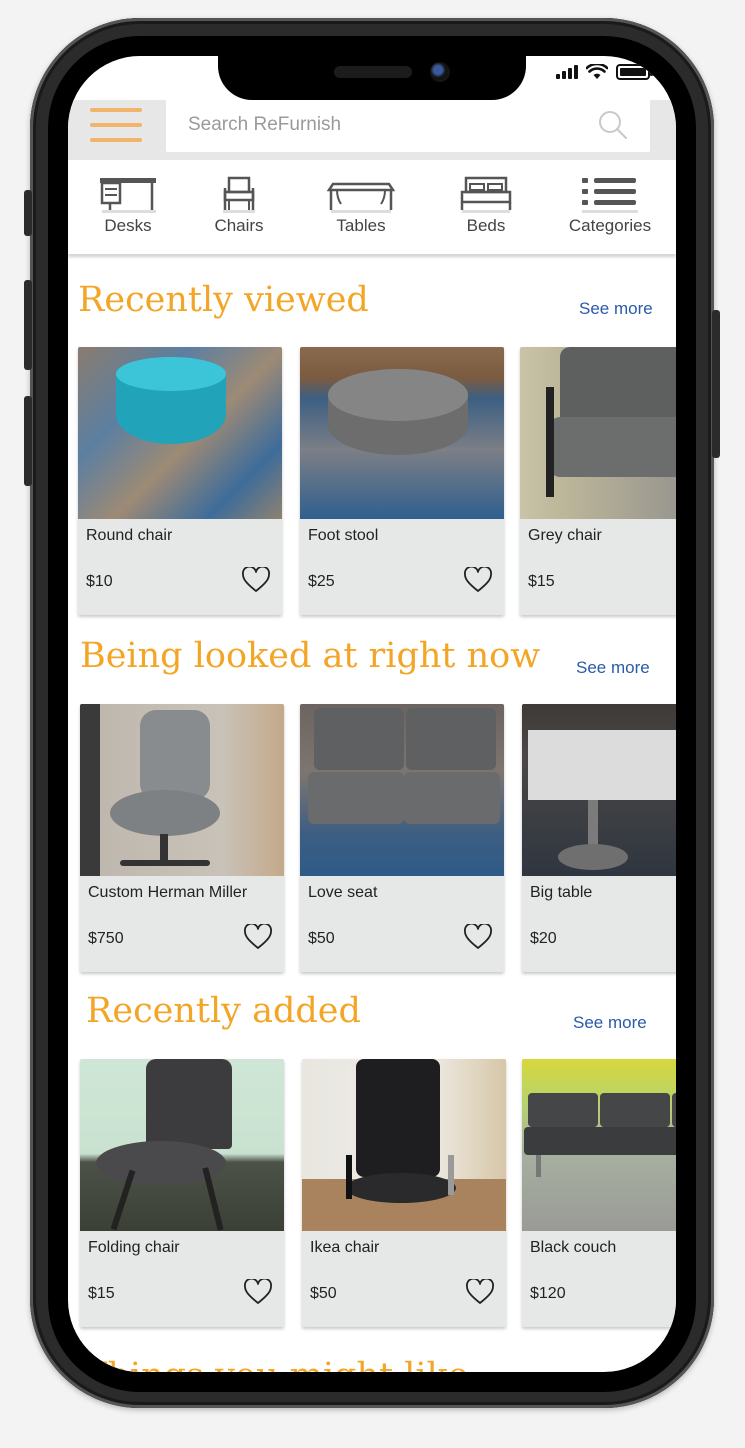 The height and width of the screenshot is (1448, 745). What do you see at coordinates (610, 225) in the screenshot?
I see `category-label: Categories` at bounding box center [610, 225].